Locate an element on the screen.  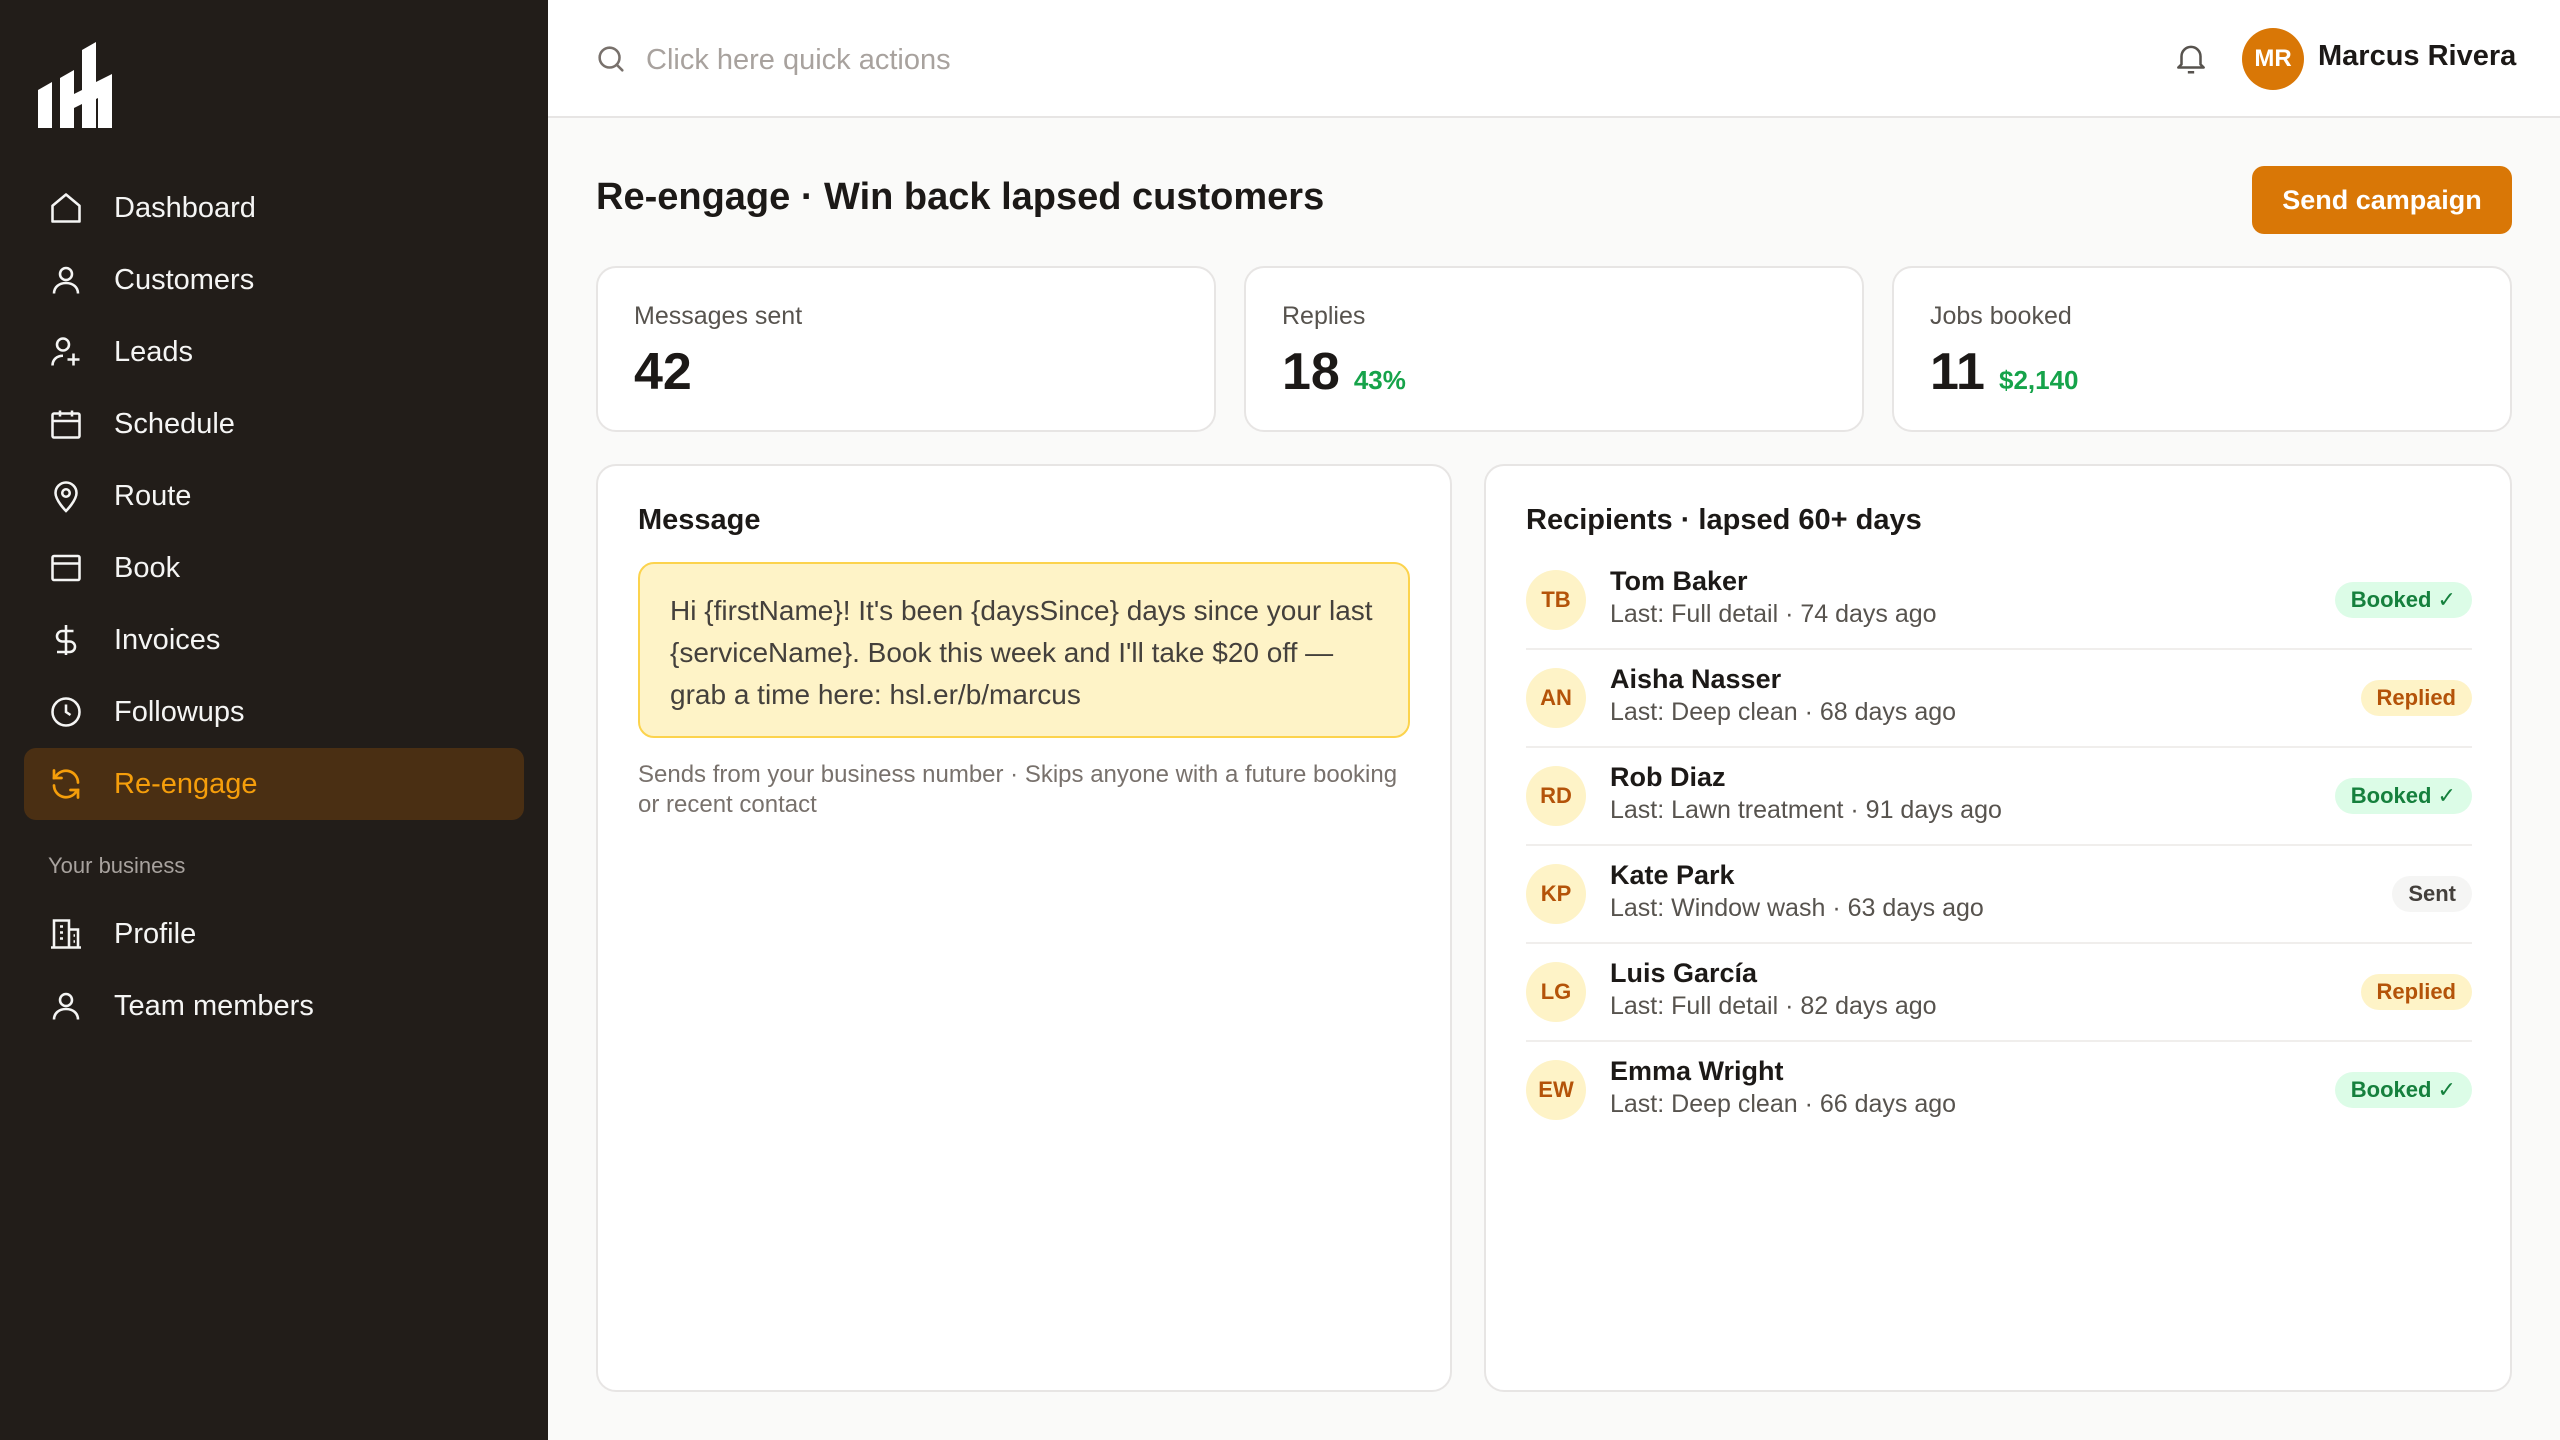
calendar-icon is located at coordinates (66, 424).